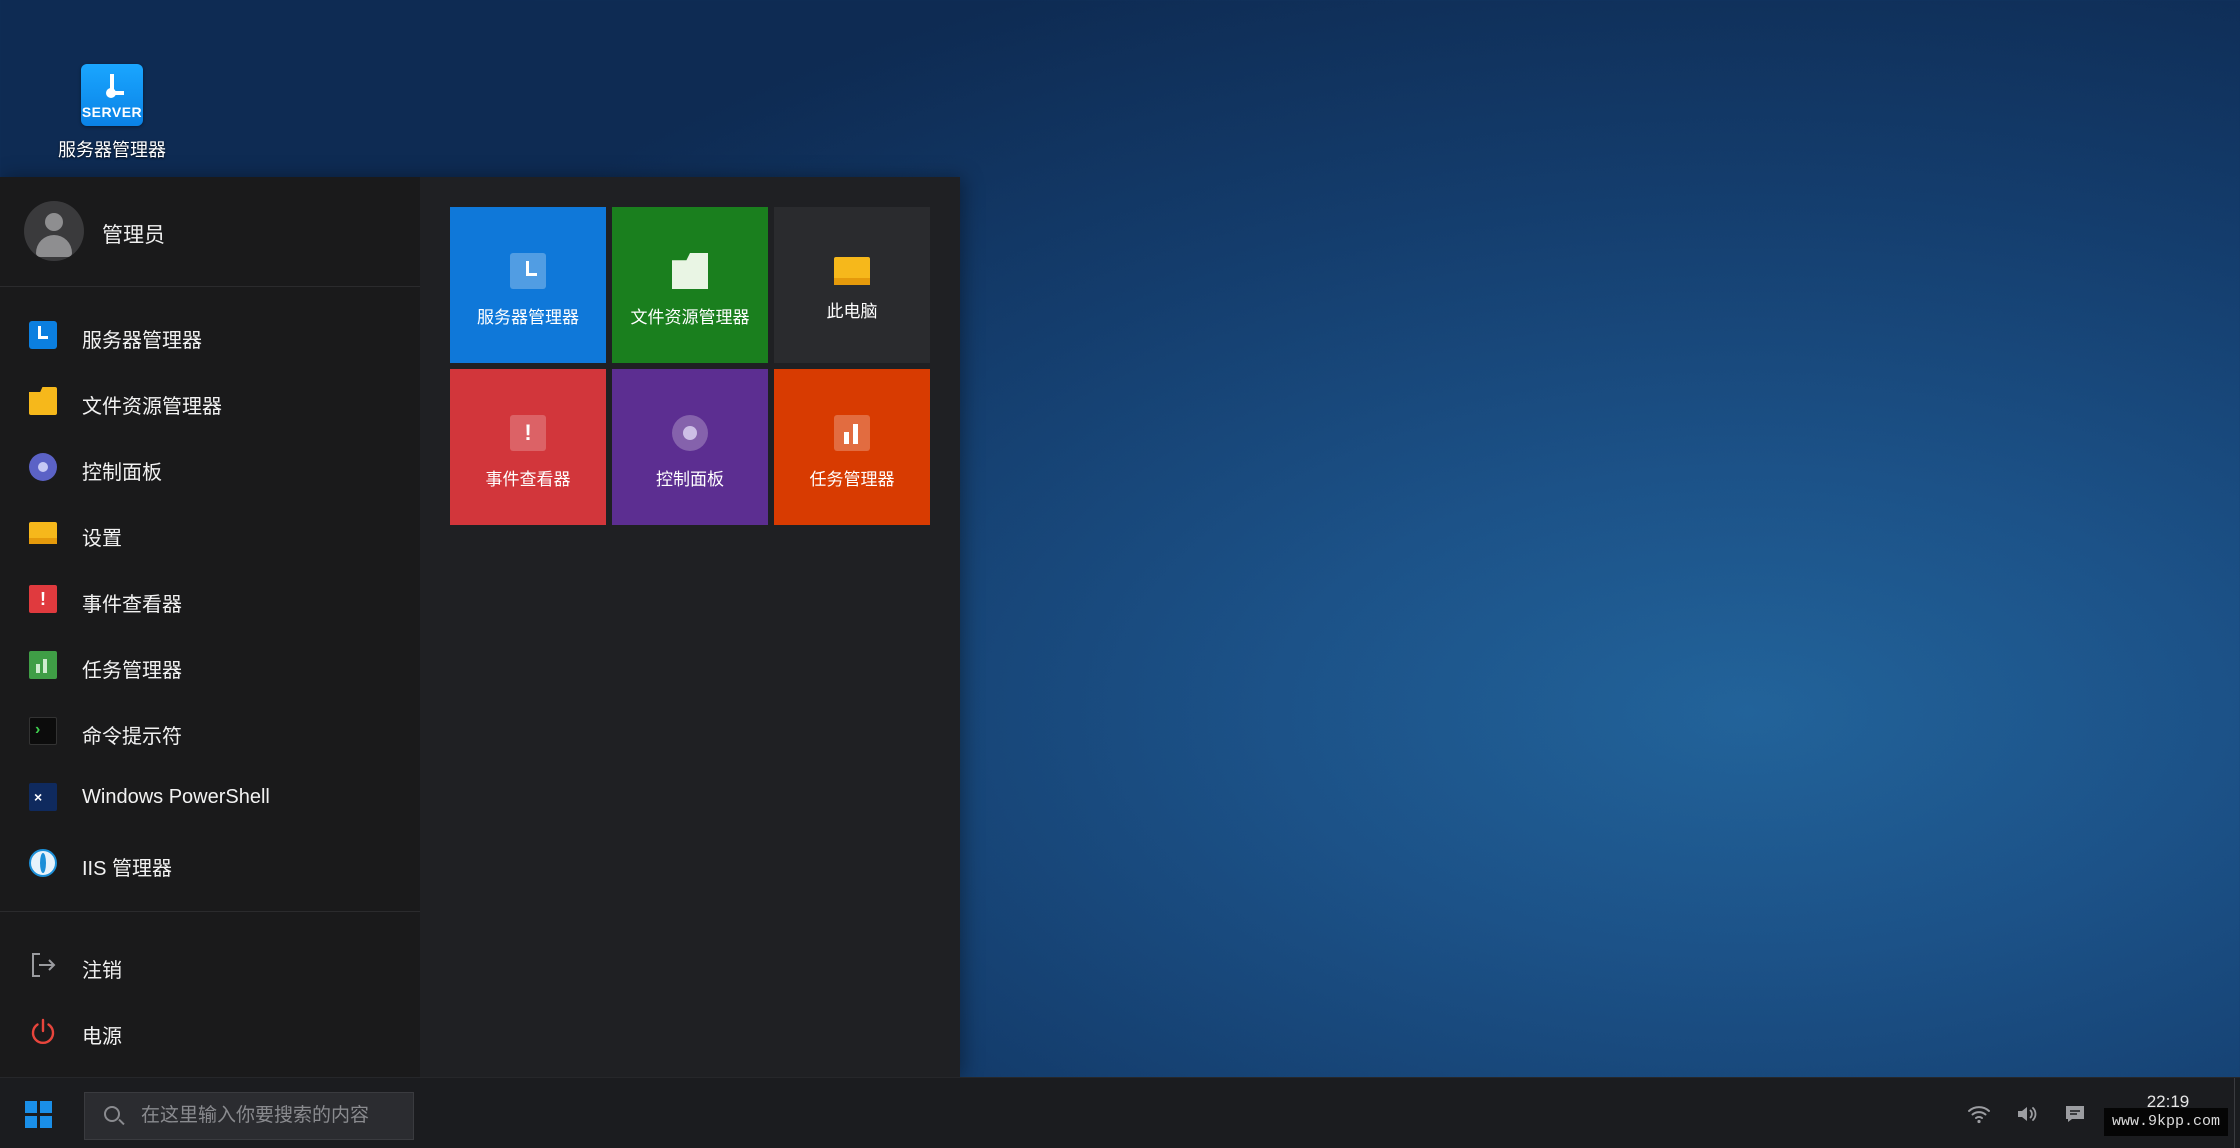 The image size is (2240, 1148). I want to click on tile-control-panel: 控制面板, so click(690, 447).